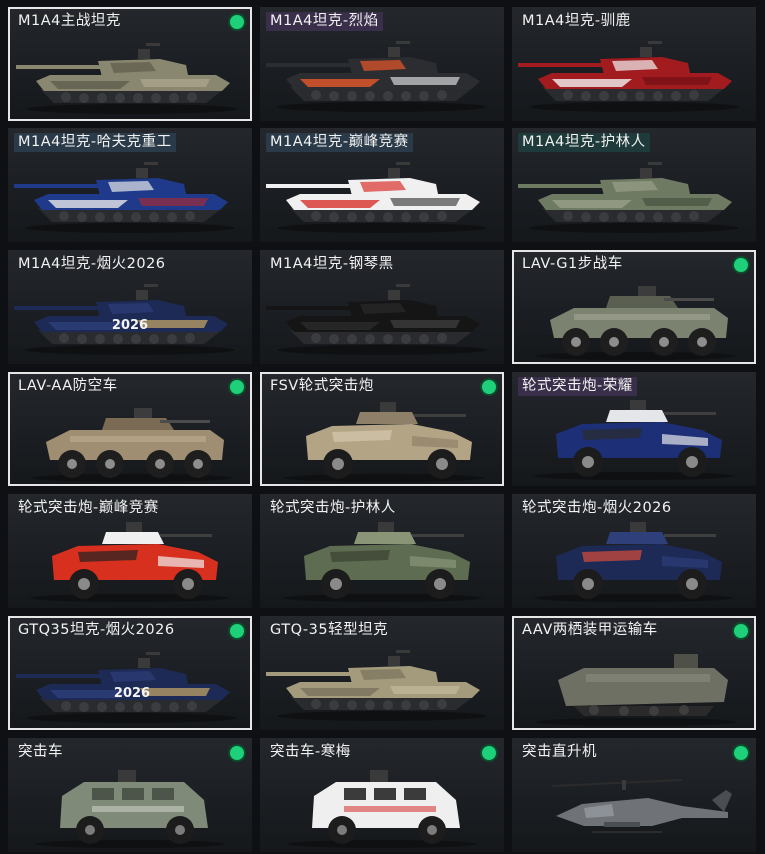 The image size is (765, 854). What do you see at coordinates (68, 386) in the screenshot?
I see `vehicle-name: LAV-AA防空车` at bounding box center [68, 386].